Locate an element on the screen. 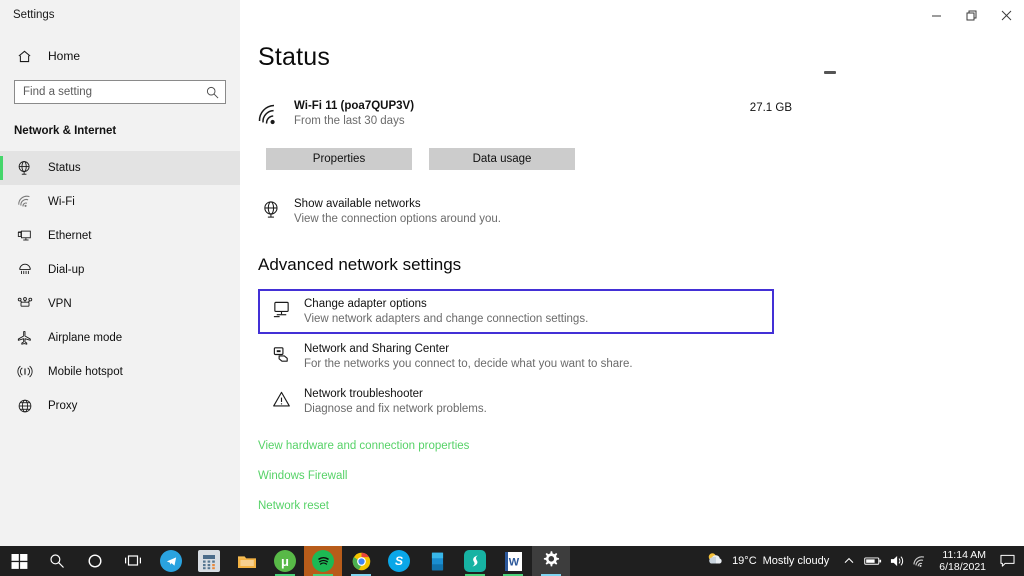 This screenshot has height=576, width=1024. wifi-signal-icon is located at coordinates (271, 115).